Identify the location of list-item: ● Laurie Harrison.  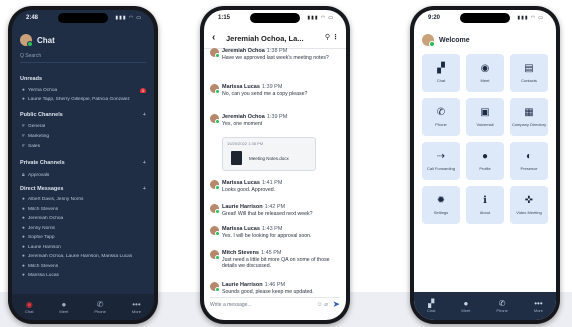
(84, 247).